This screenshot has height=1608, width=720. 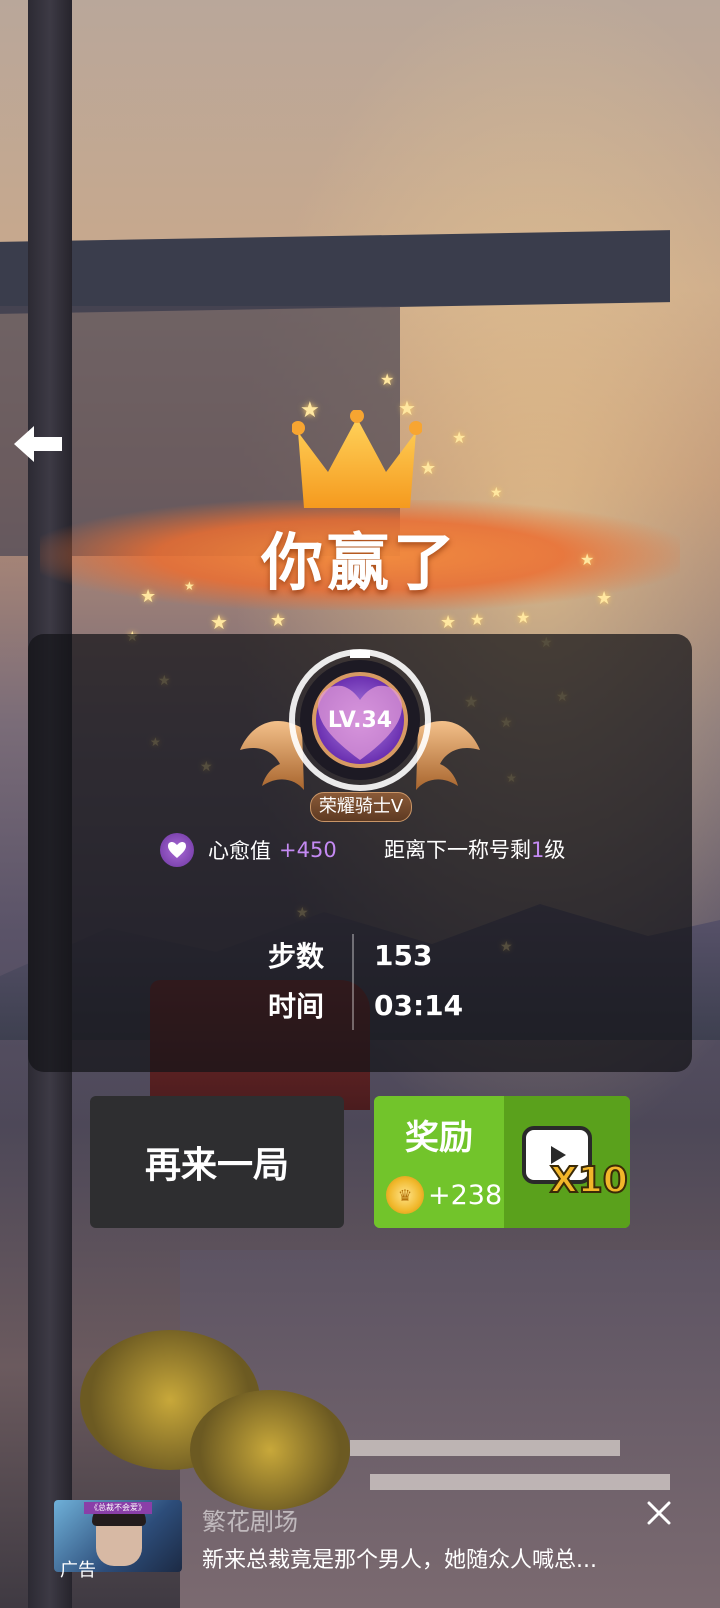 I want to click on coin-icon: ♛, so click(x=405, y=1195).